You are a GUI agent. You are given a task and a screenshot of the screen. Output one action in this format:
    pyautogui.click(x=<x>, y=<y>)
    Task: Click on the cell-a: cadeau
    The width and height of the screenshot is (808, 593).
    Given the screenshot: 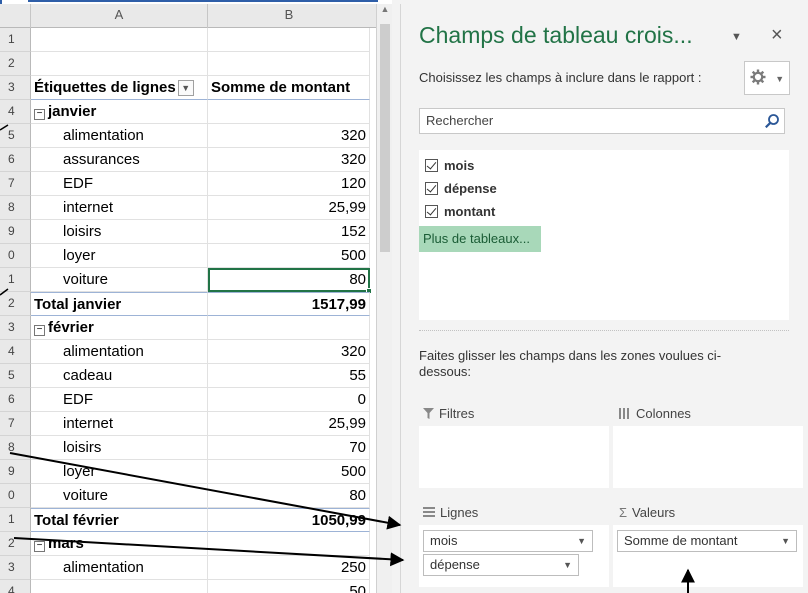 What is the action you would take?
    pyautogui.click(x=119, y=376)
    